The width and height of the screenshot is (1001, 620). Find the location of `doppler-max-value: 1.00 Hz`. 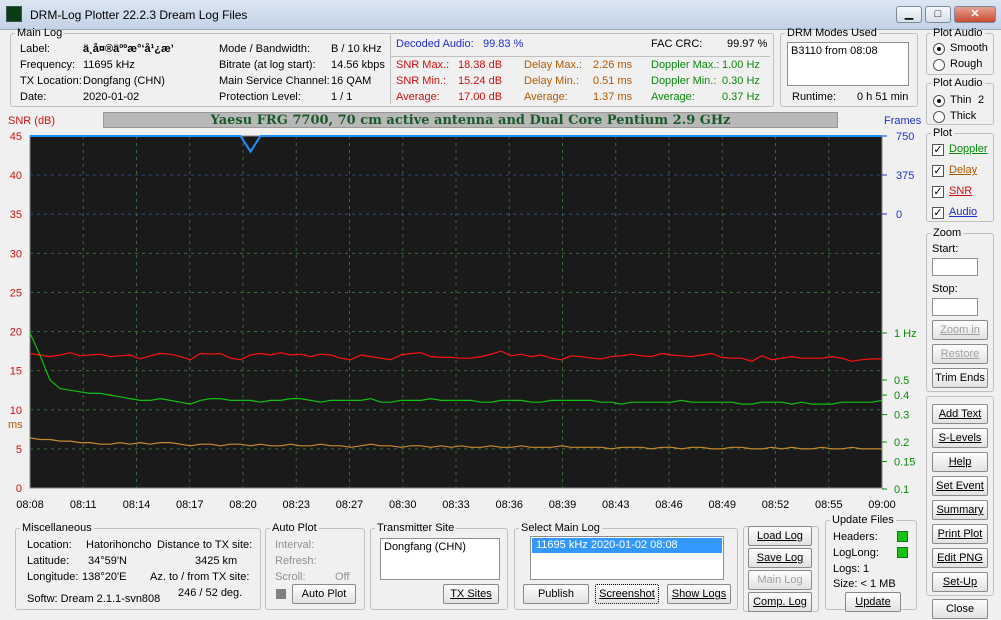

doppler-max-value: 1.00 Hz is located at coordinates (741, 65).